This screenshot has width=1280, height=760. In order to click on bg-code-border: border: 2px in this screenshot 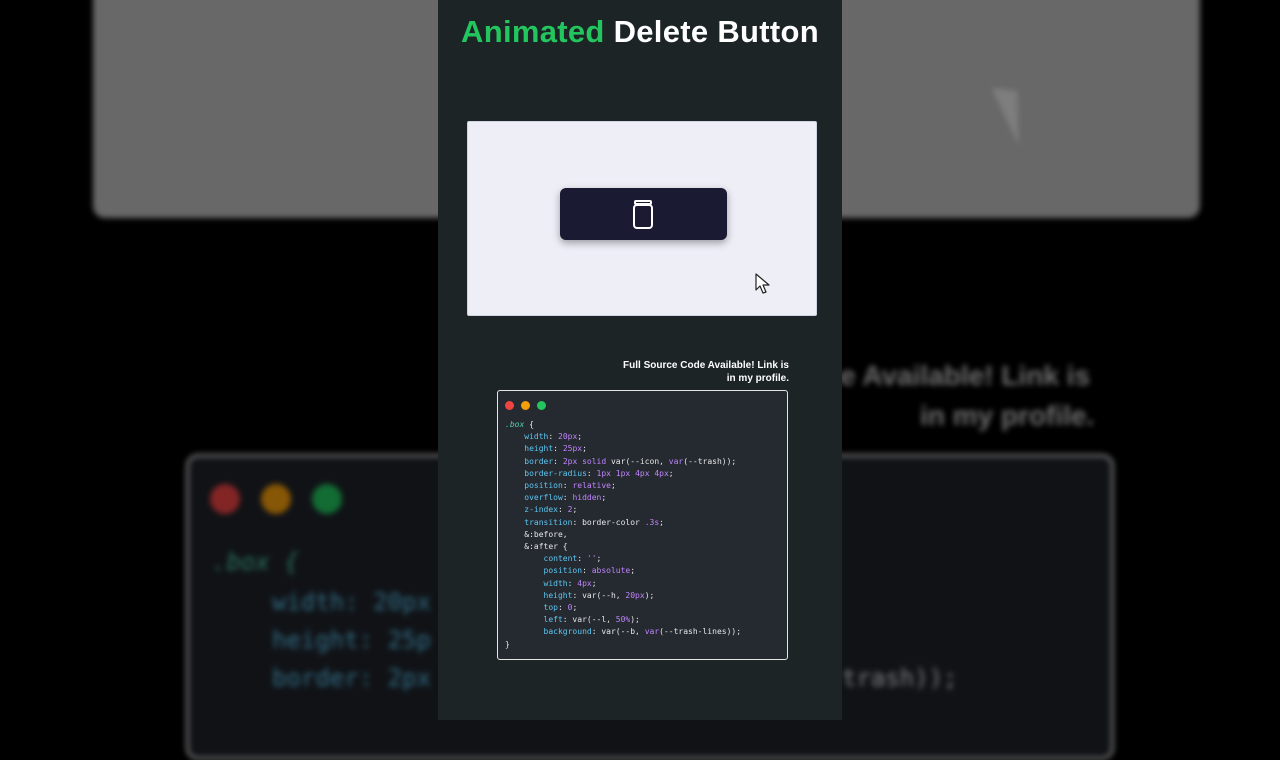, I will do `click(351, 678)`.